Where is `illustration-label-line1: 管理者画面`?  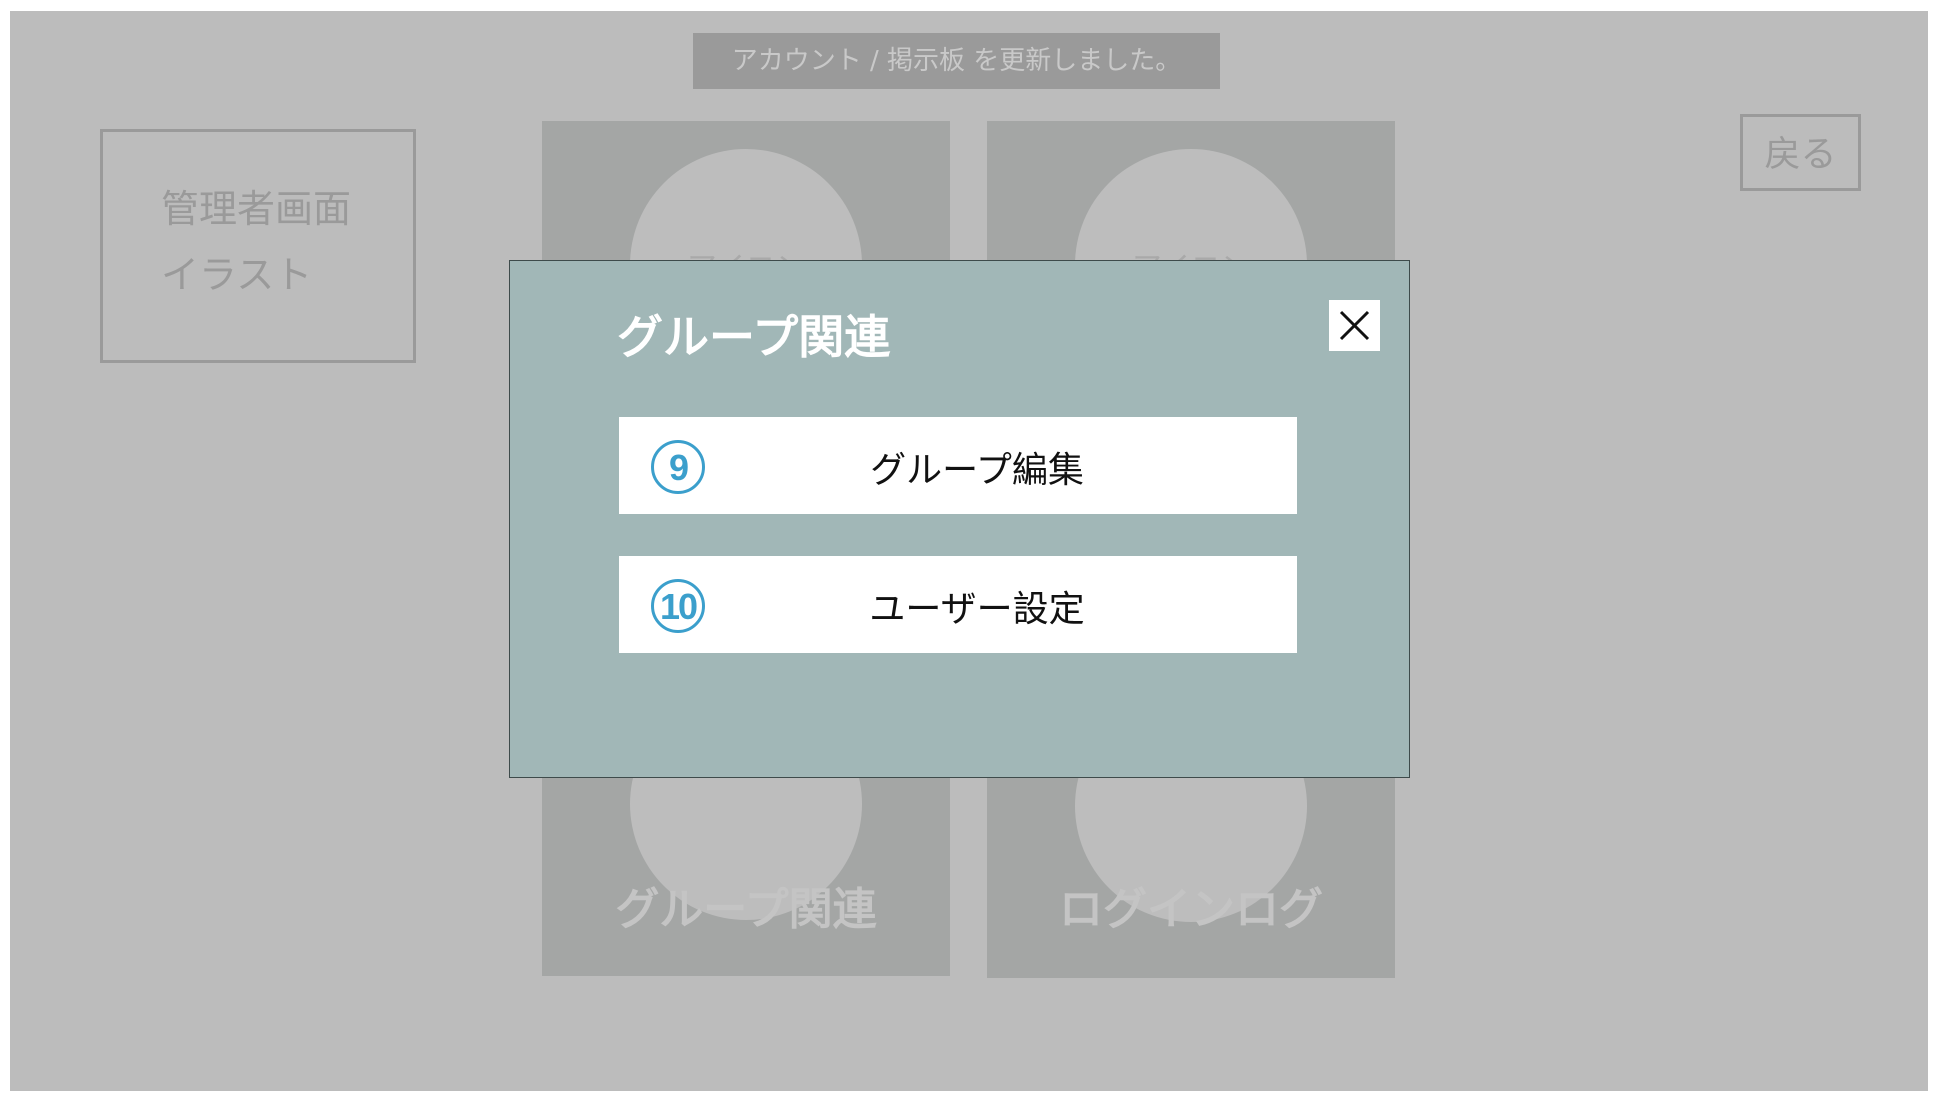 illustration-label-line1: 管理者画面 is located at coordinates (256, 209).